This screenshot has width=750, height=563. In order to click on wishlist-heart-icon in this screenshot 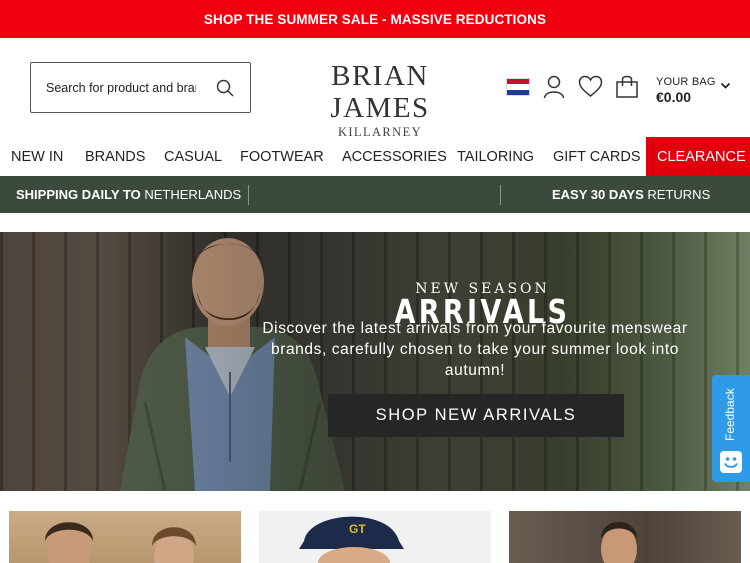, I will do `click(590, 87)`.